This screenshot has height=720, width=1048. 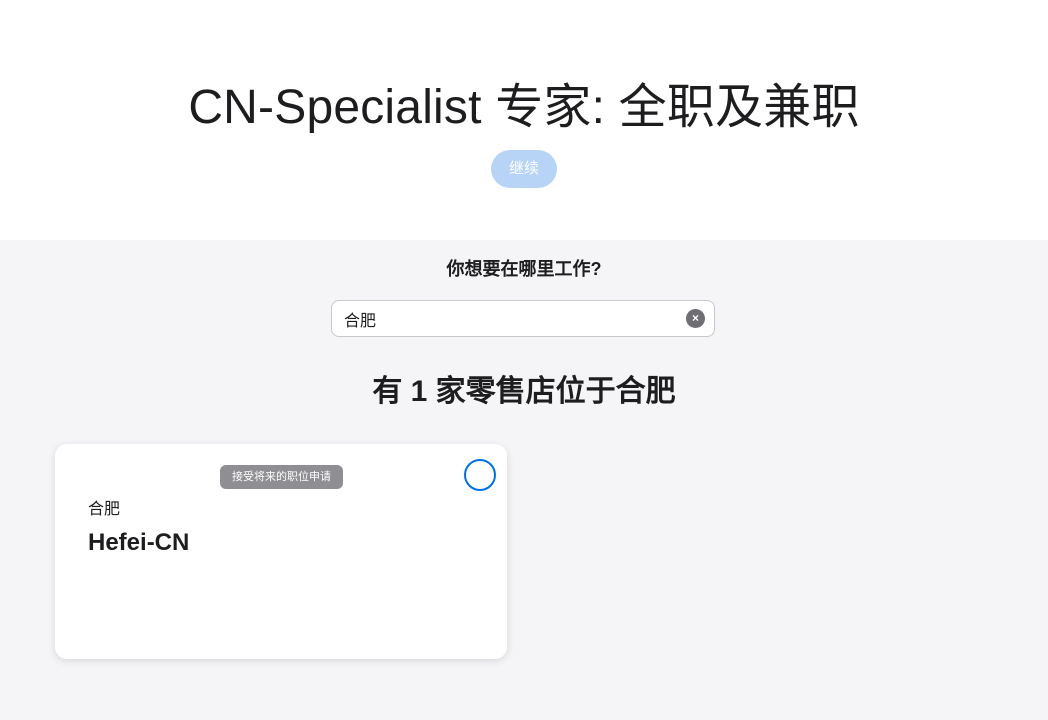 I want to click on location-search-box: ×, so click(x=523, y=318).